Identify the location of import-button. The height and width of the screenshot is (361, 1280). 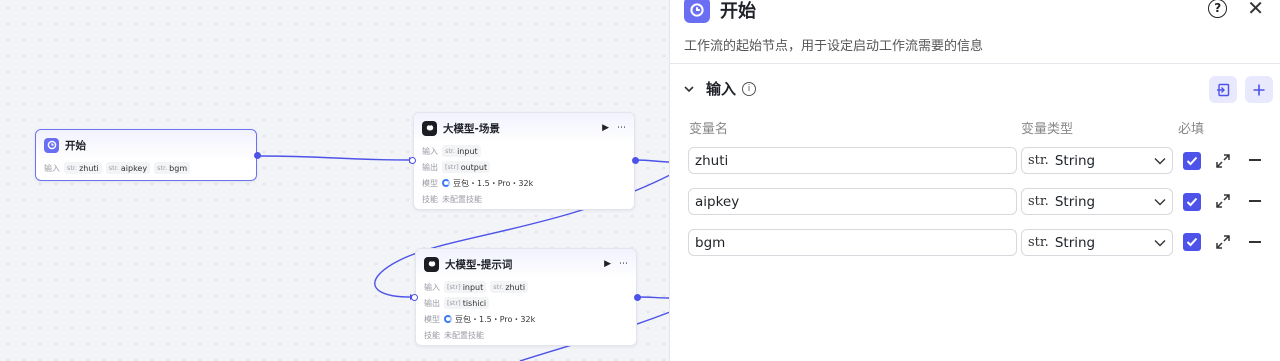
(1223, 89).